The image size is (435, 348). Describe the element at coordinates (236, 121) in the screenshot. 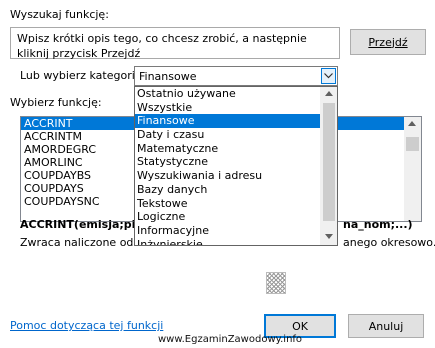

I see `category-option: Finansowe` at that location.